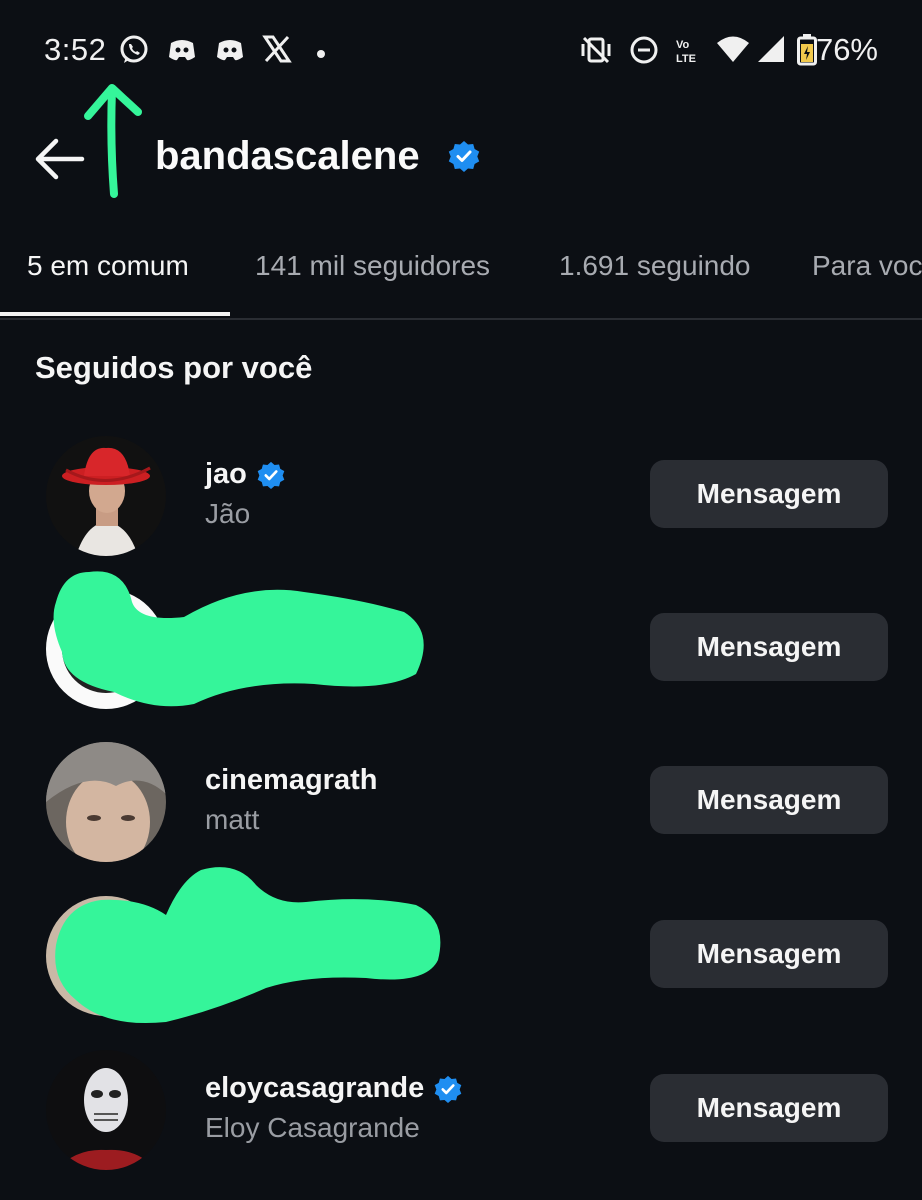 The width and height of the screenshot is (922, 1200). Describe the element at coordinates (867, 266) in the screenshot. I see `tab-para-voce: Para você` at that location.